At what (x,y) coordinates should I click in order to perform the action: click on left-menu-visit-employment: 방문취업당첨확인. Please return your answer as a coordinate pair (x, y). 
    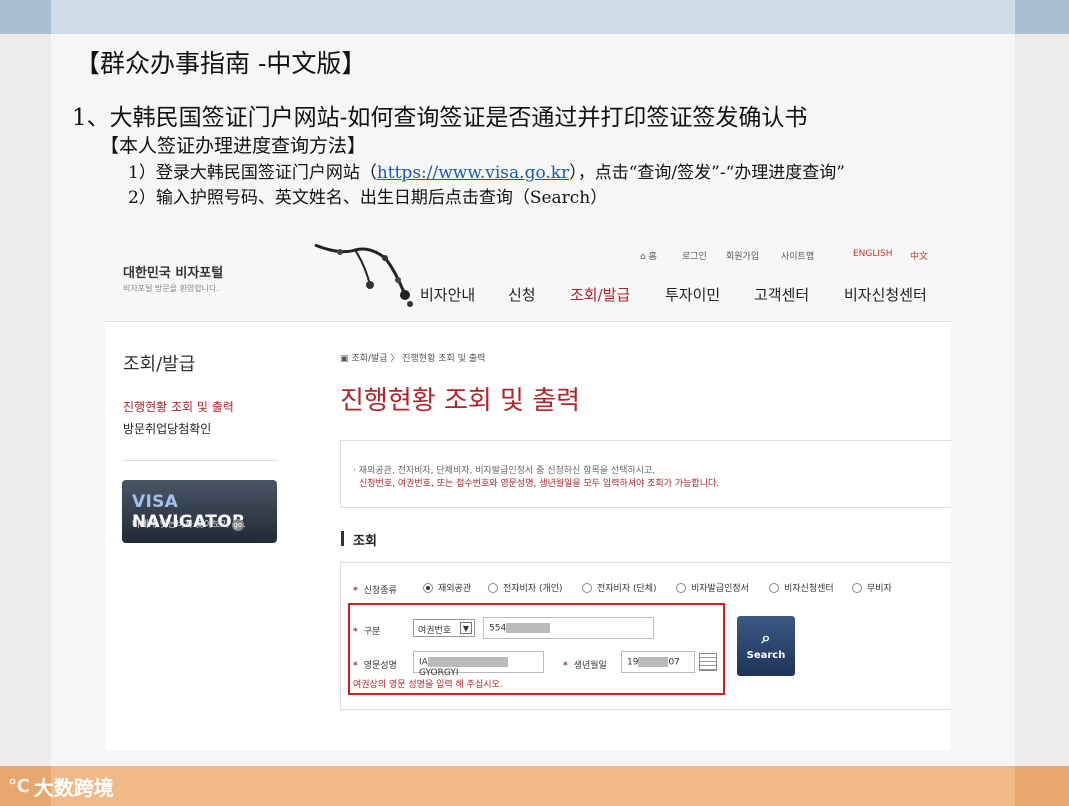
    Looking at the image, I should click on (167, 428).